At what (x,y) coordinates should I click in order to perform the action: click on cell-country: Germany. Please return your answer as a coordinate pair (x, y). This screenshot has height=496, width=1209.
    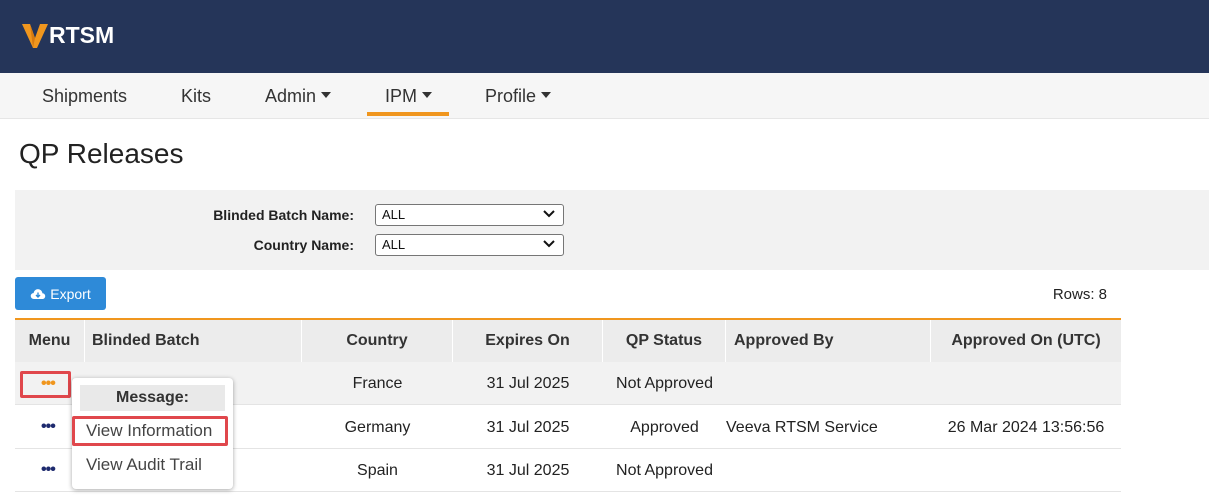
    Looking at the image, I should click on (377, 427).